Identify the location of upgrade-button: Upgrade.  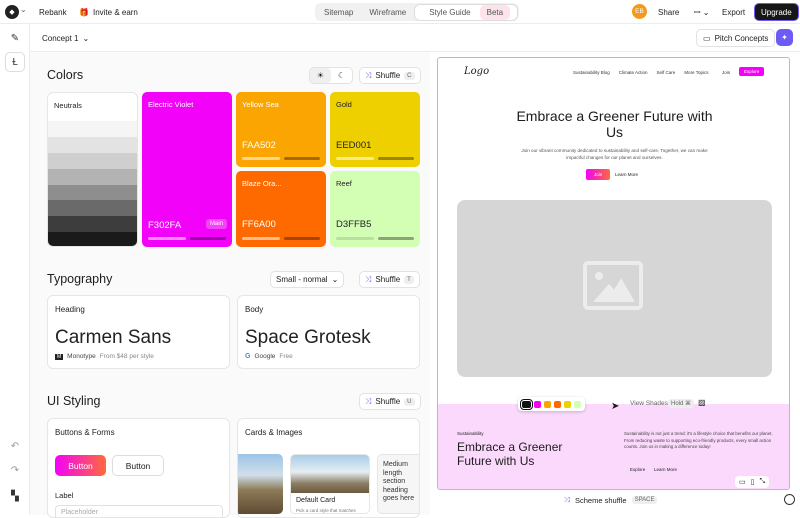
(776, 12).